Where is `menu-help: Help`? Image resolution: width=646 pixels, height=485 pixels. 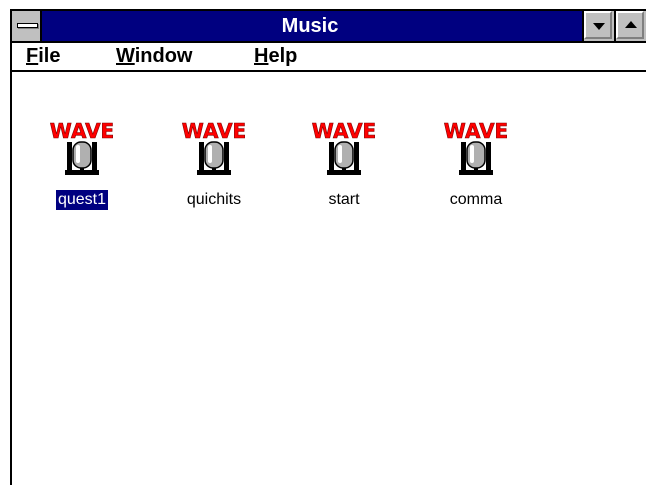 menu-help: Help is located at coordinates (275, 56).